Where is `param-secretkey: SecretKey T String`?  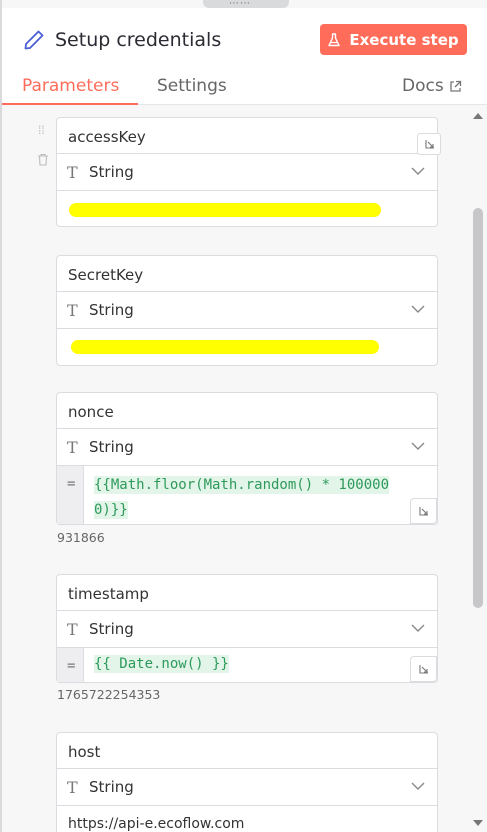 param-secretkey: SecretKey T String is located at coordinates (247, 310).